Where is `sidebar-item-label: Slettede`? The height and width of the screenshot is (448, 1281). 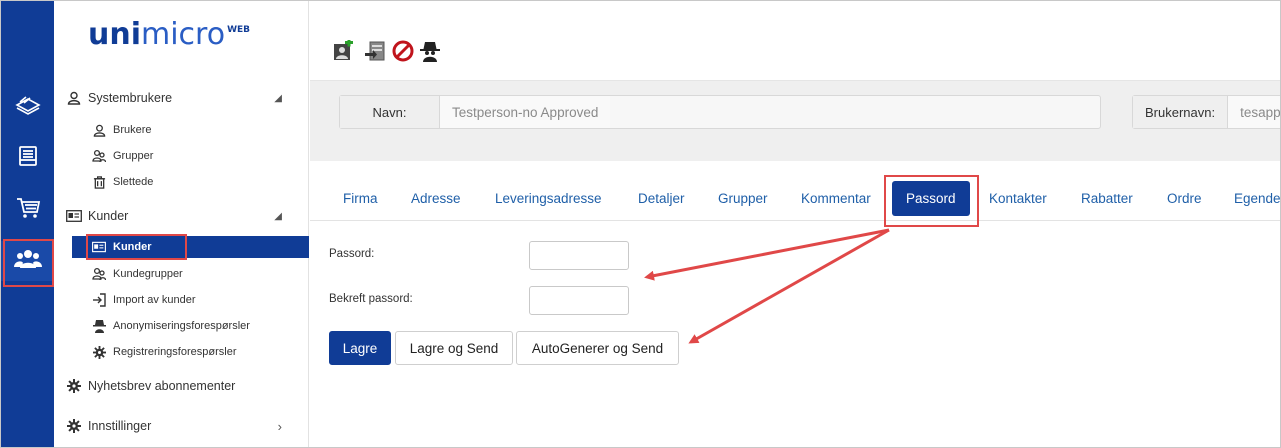
sidebar-item-label: Slettede is located at coordinates (133, 182).